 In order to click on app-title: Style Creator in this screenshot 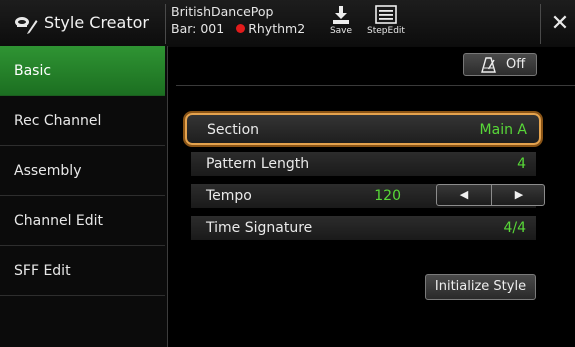, I will do `click(96, 22)`.